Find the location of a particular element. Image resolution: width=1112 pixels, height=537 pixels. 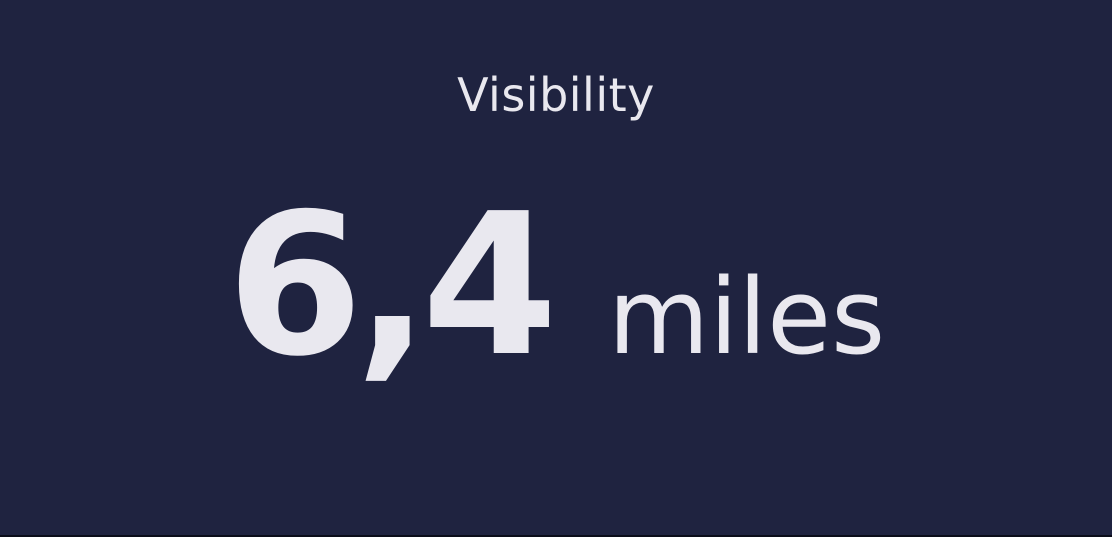

visibility-value: 6,4 is located at coordinates (392, 286).